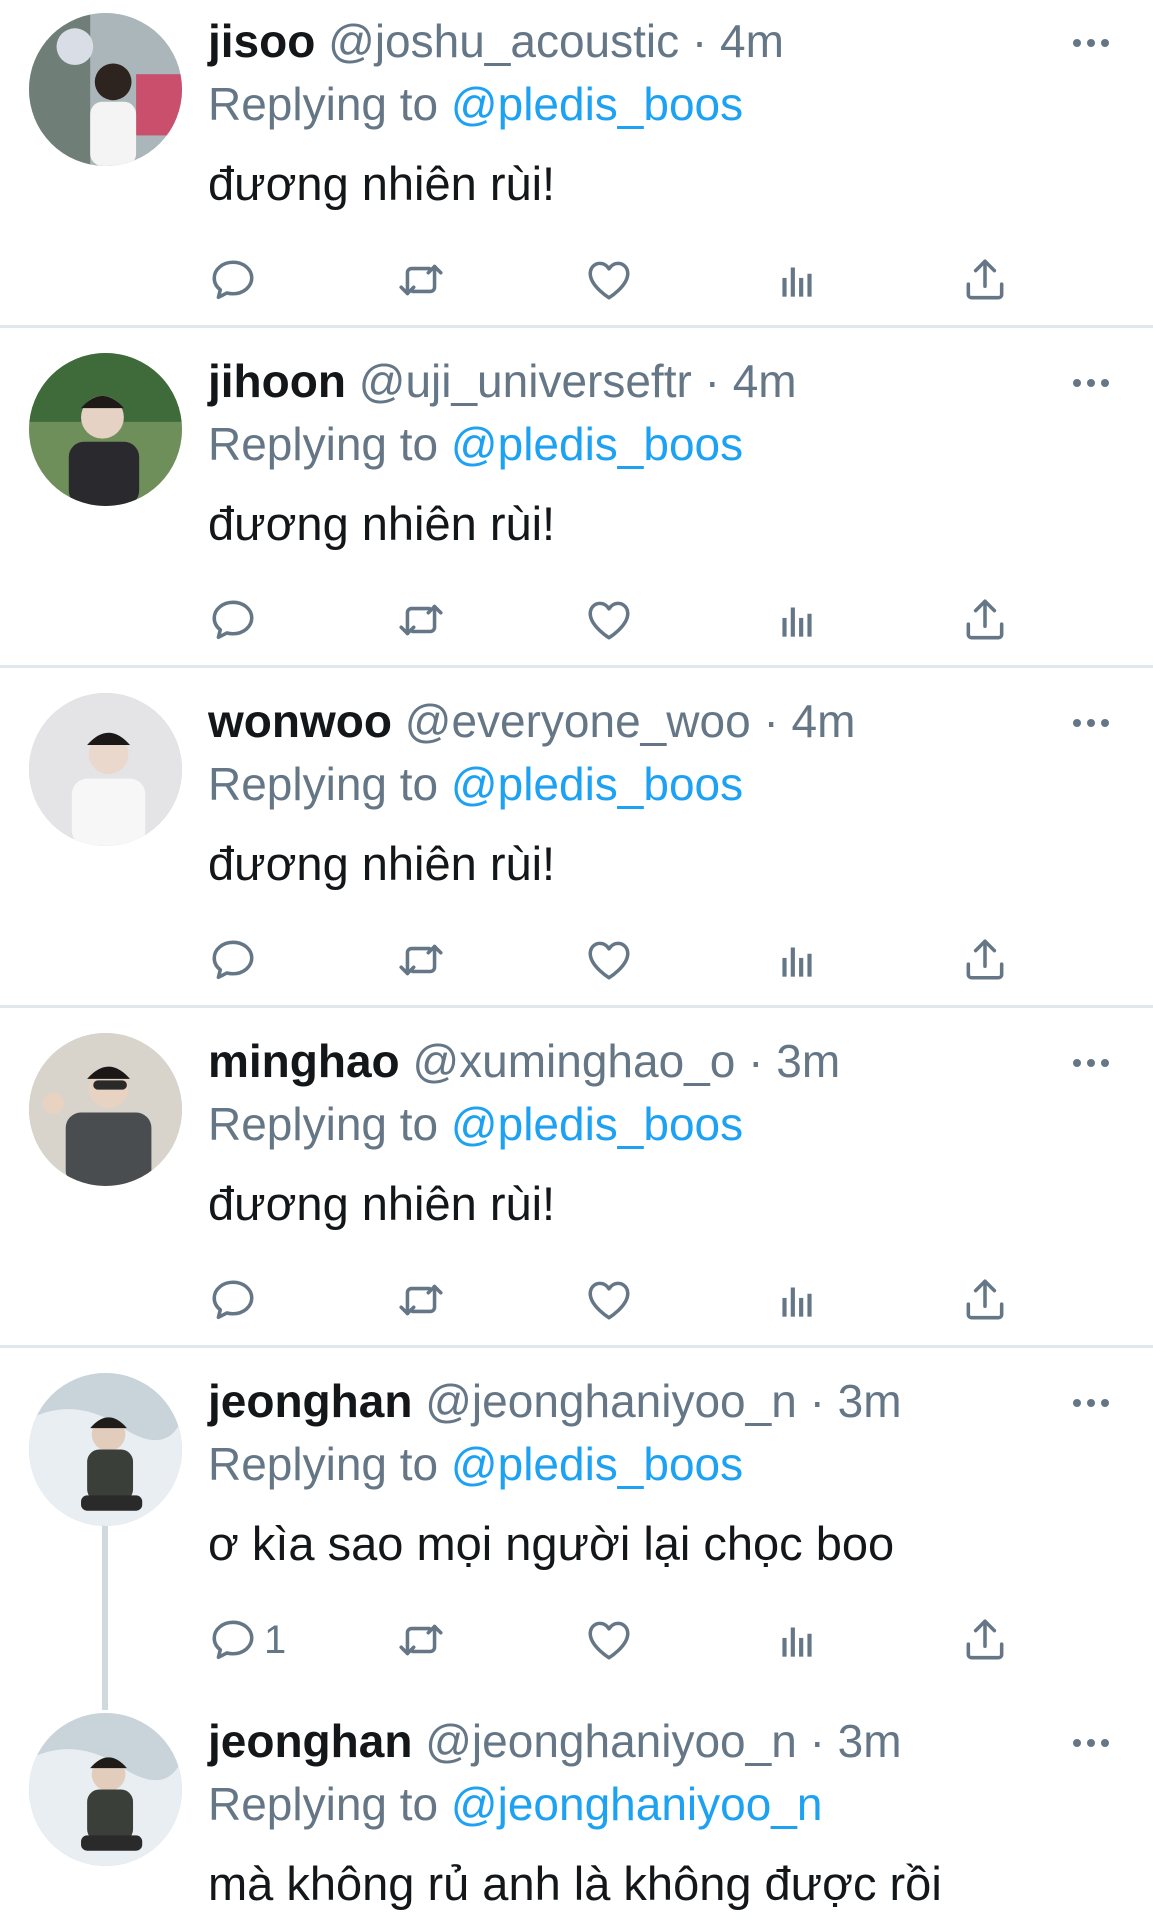 Image resolution: width=1153 pixels, height=1920 pixels. I want to click on display-name: minghao, so click(304, 1061).